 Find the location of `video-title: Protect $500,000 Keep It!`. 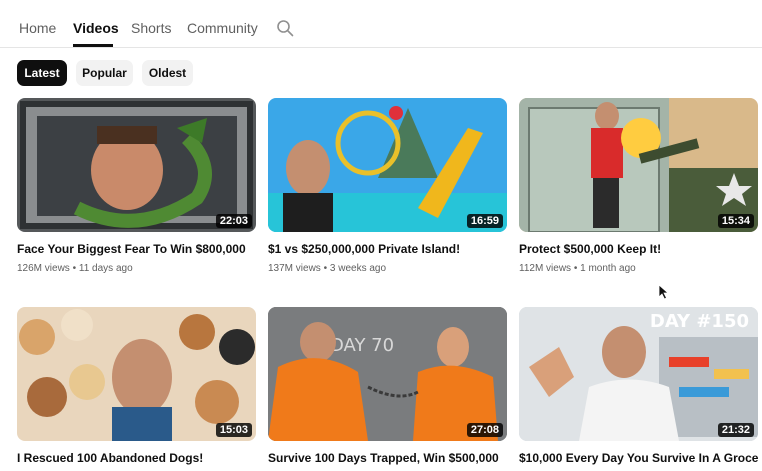

video-title: Protect $500,000 Keep It! is located at coordinates (638, 249).